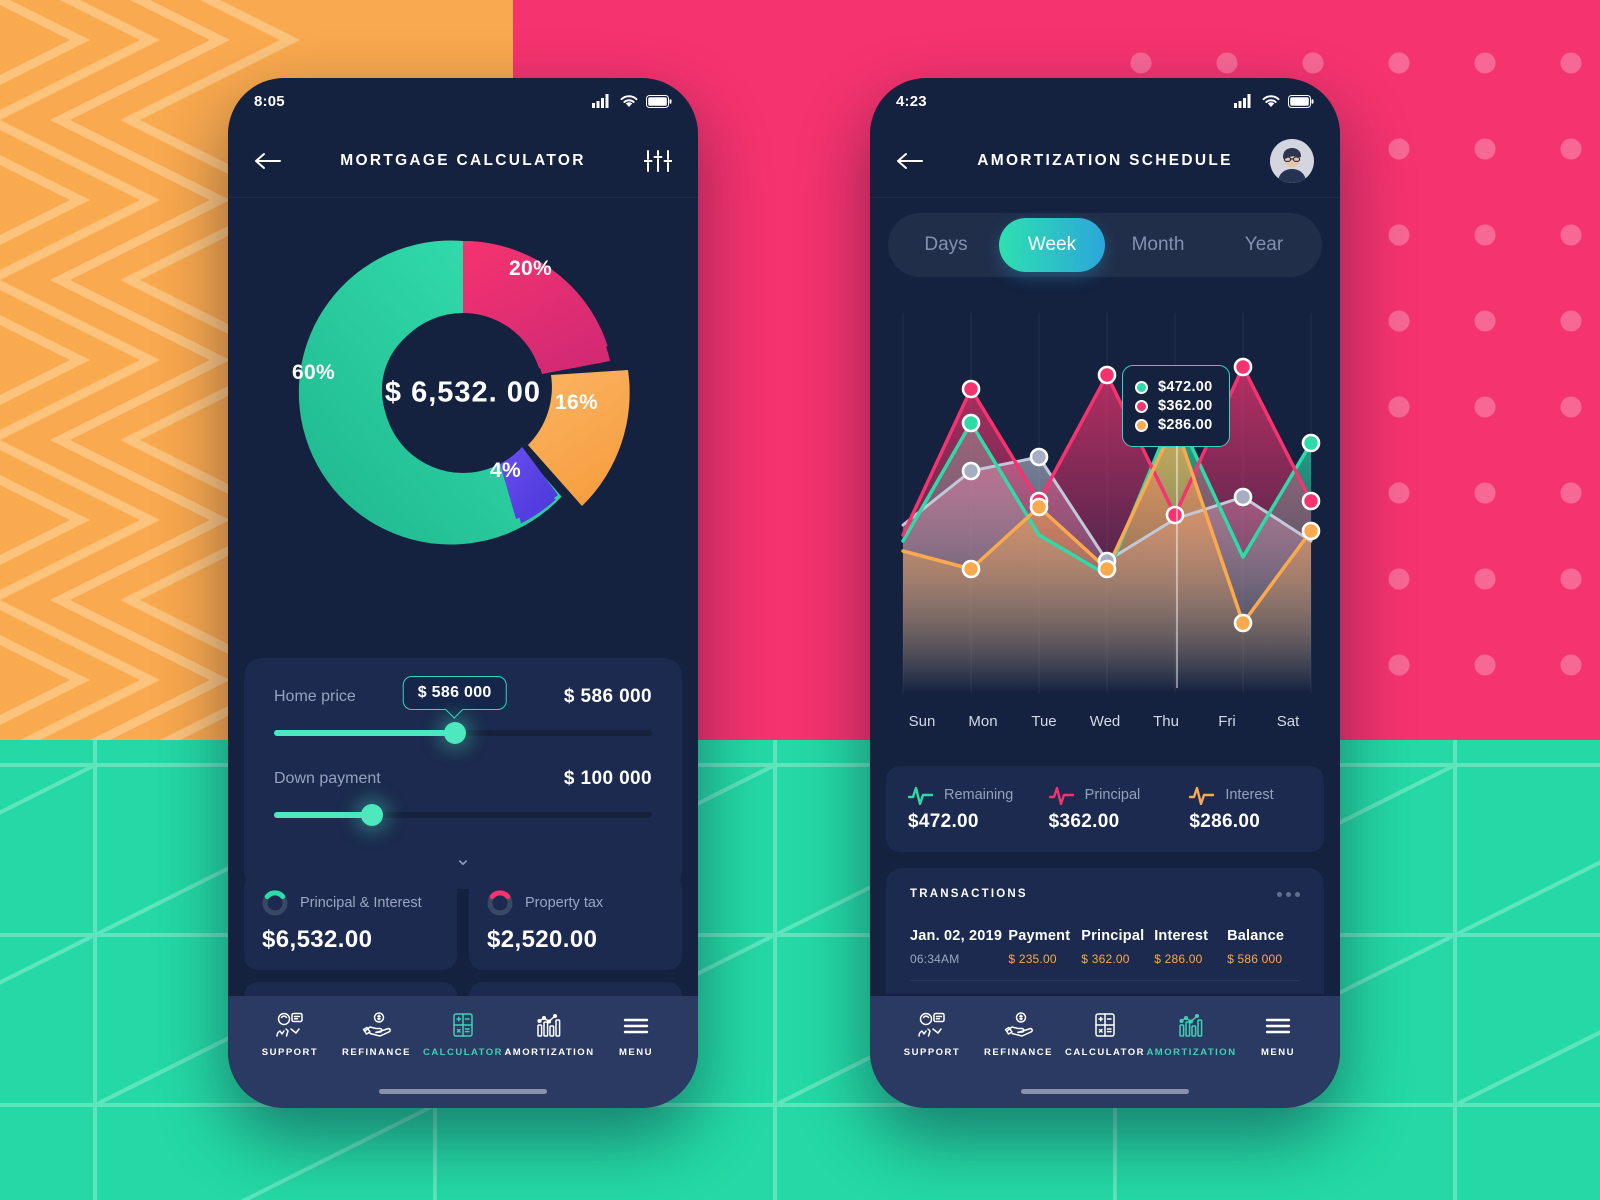 The image size is (1600, 1200). What do you see at coordinates (1245, 809) in the screenshot?
I see `legend-interest: Interest $286.00` at bounding box center [1245, 809].